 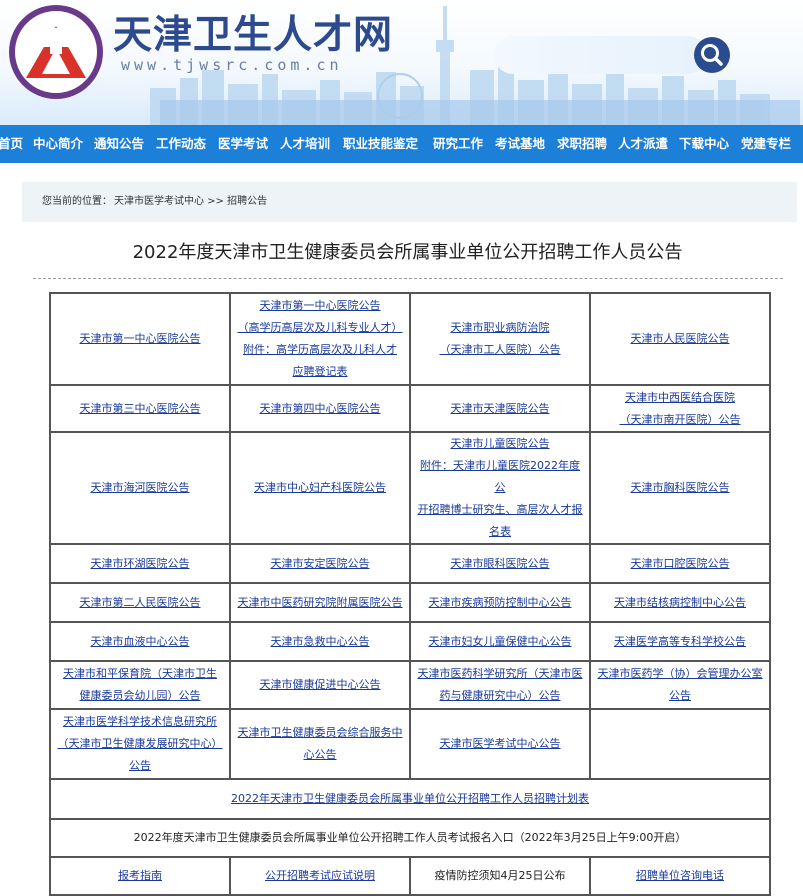 I want to click on table-cell: 天津市和平保育院（天津市卫生 健康委员会幼儿园）公告, so click(x=140, y=685).